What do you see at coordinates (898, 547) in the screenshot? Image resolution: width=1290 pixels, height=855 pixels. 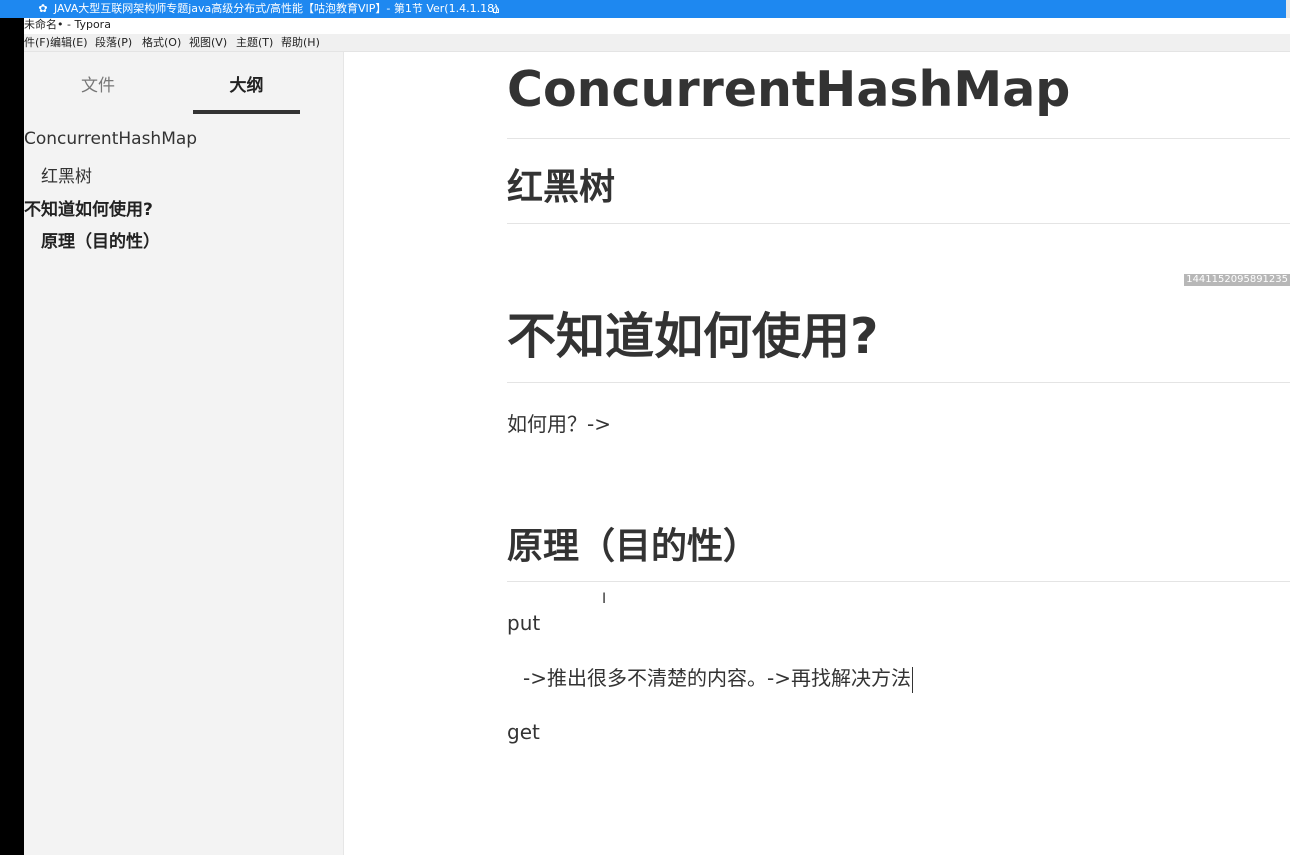 I see `heading-principle: 原理（目的性）` at bounding box center [898, 547].